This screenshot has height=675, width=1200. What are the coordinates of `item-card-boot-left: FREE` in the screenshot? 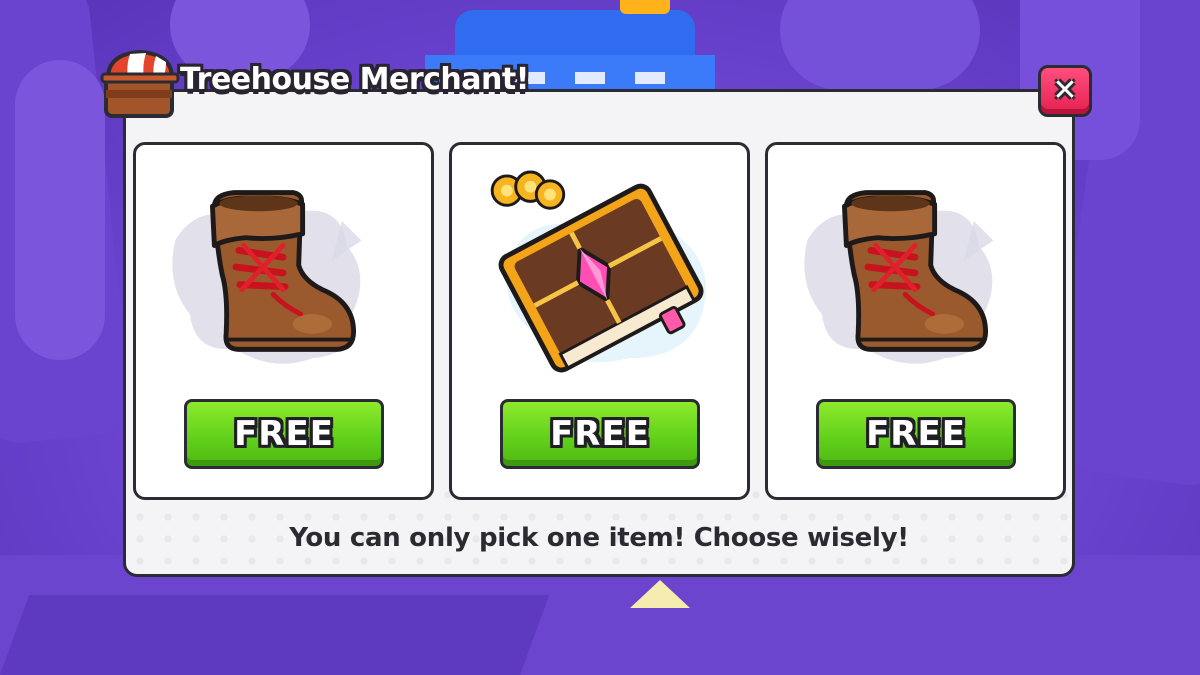 It's located at (283, 321).